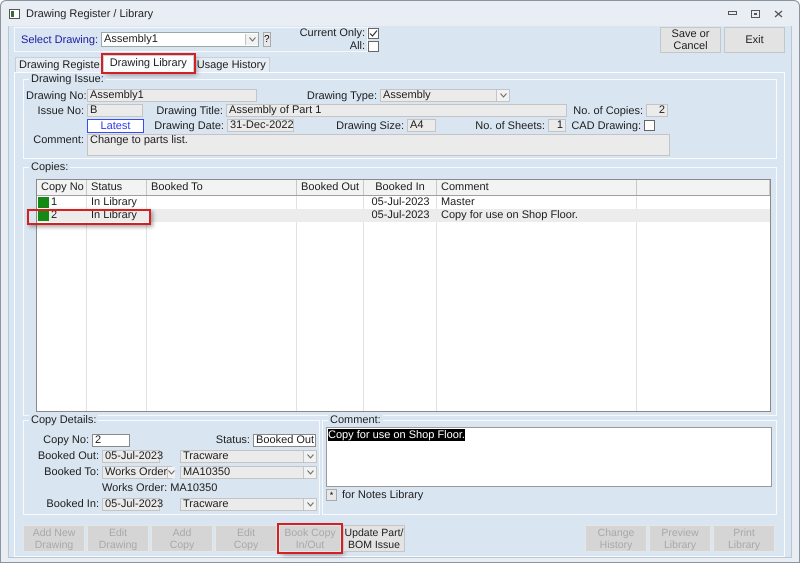  Describe the element at coordinates (330, 187) in the screenshot. I see `column-header: Booked Out` at that location.